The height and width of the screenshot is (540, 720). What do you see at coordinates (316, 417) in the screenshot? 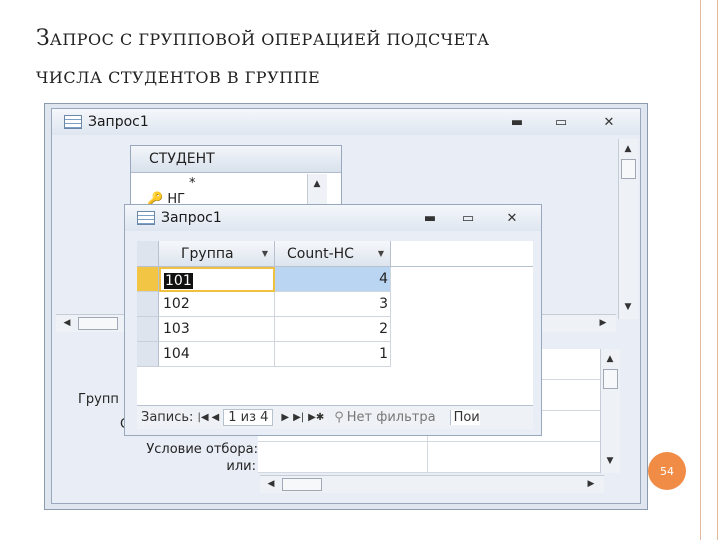
I see `new-record-icon: ▶✱` at bounding box center [316, 417].